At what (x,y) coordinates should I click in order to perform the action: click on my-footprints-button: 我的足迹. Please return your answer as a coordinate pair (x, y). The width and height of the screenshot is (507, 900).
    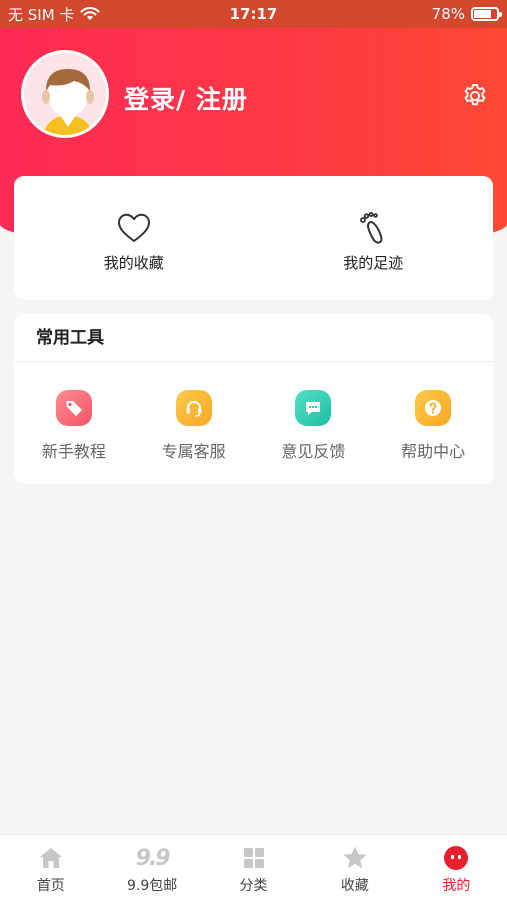
    Looking at the image, I should click on (374, 238).